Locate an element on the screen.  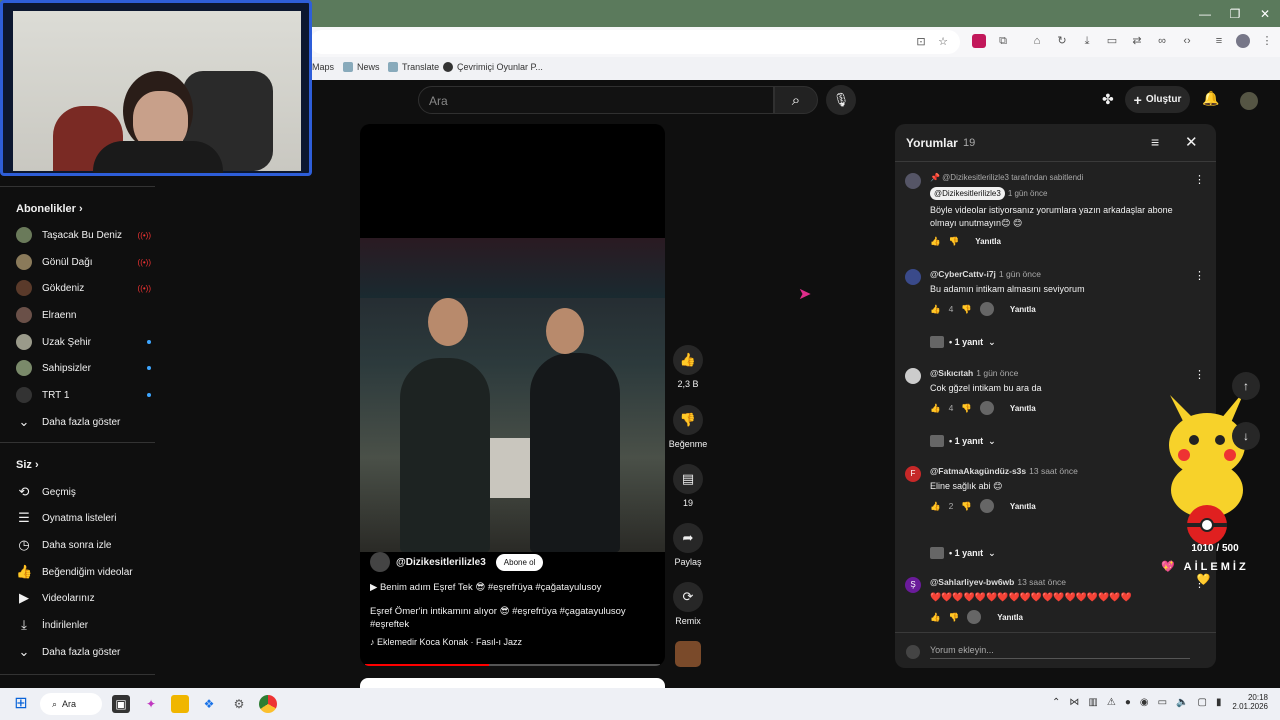
video-progress-bar is located at coordinates (512, 665).